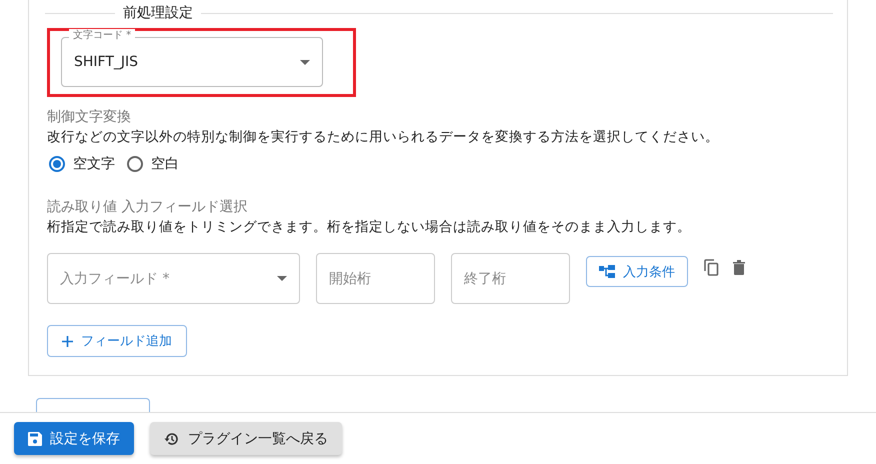 The image size is (876, 464). Describe the element at coordinates (106, 62) in the screenshot. I see `select-value: SHIFT_JIS` at that location.